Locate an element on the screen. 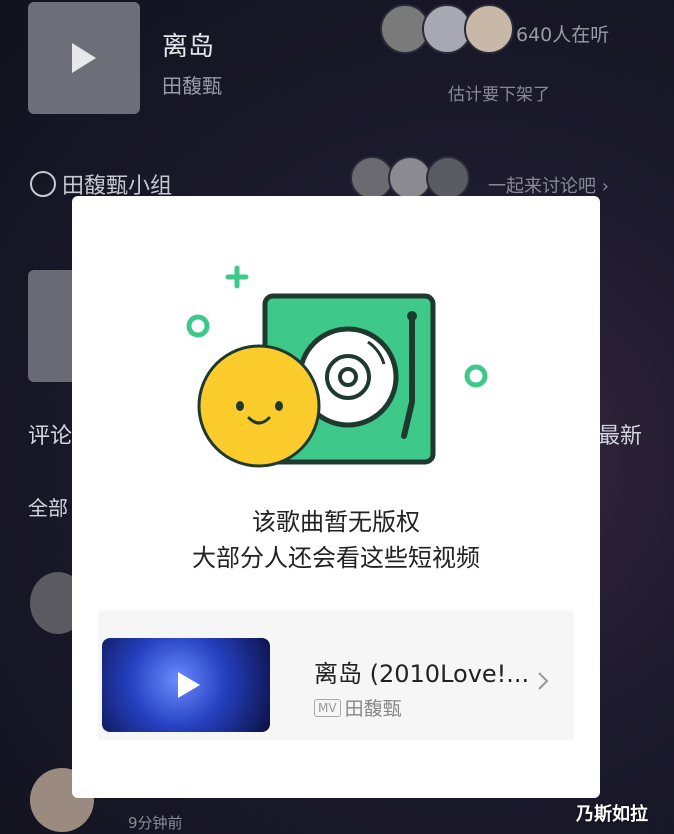 This screenshot has height=834, width=674. discuss-link: 一起来讨论吧 › is located at coordinates (548, 185).